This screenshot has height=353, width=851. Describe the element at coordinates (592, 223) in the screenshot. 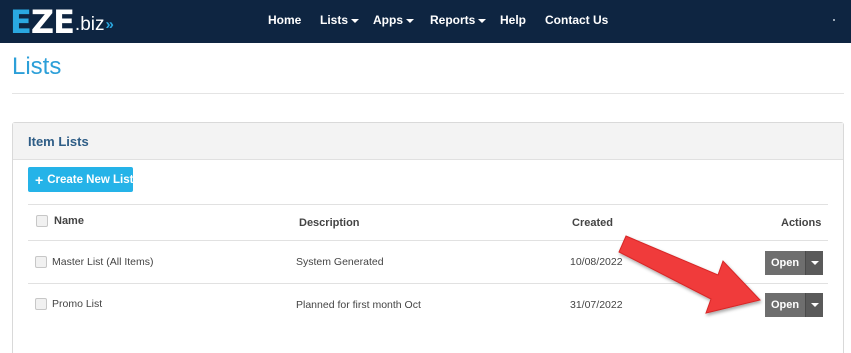

I see `column-header-created: Created` at that location.